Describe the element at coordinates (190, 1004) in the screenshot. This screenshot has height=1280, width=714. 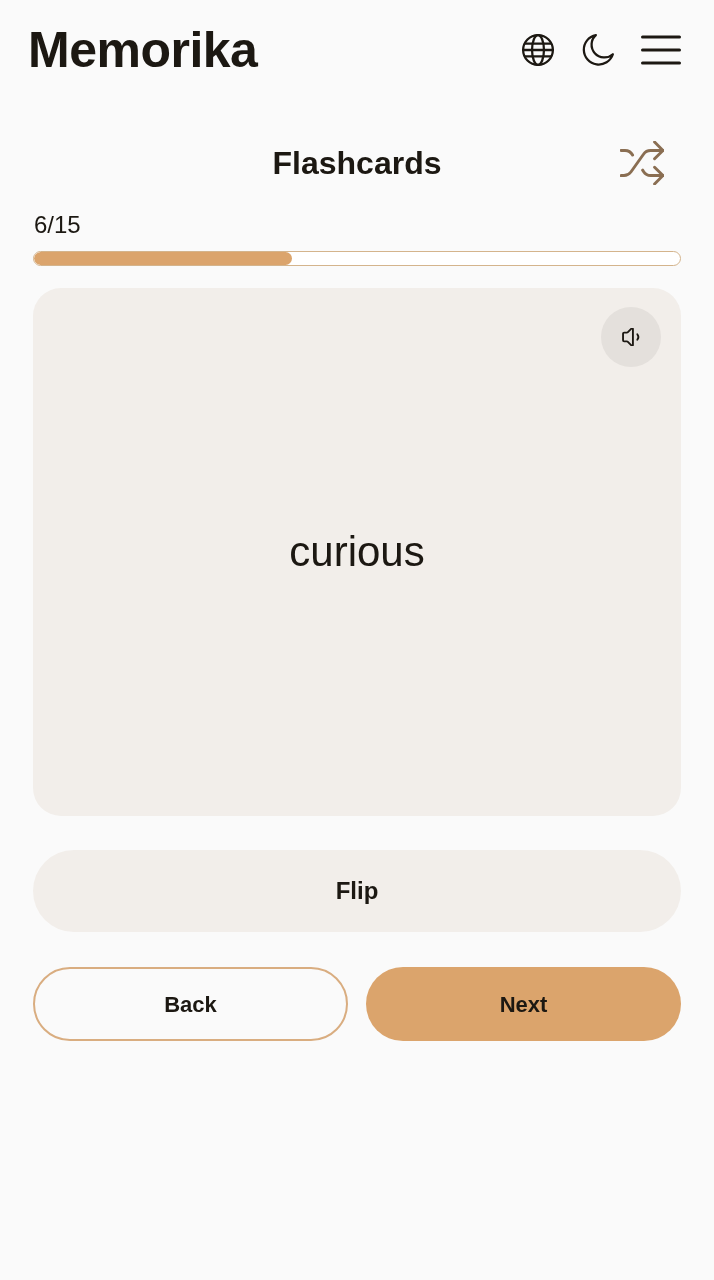
I see `back-button: Back` at that location.